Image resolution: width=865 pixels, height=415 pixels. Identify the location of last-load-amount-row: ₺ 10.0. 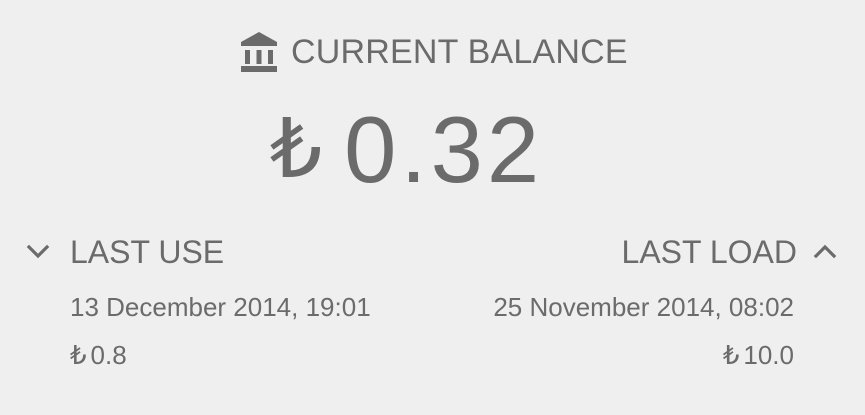
(758, 355).